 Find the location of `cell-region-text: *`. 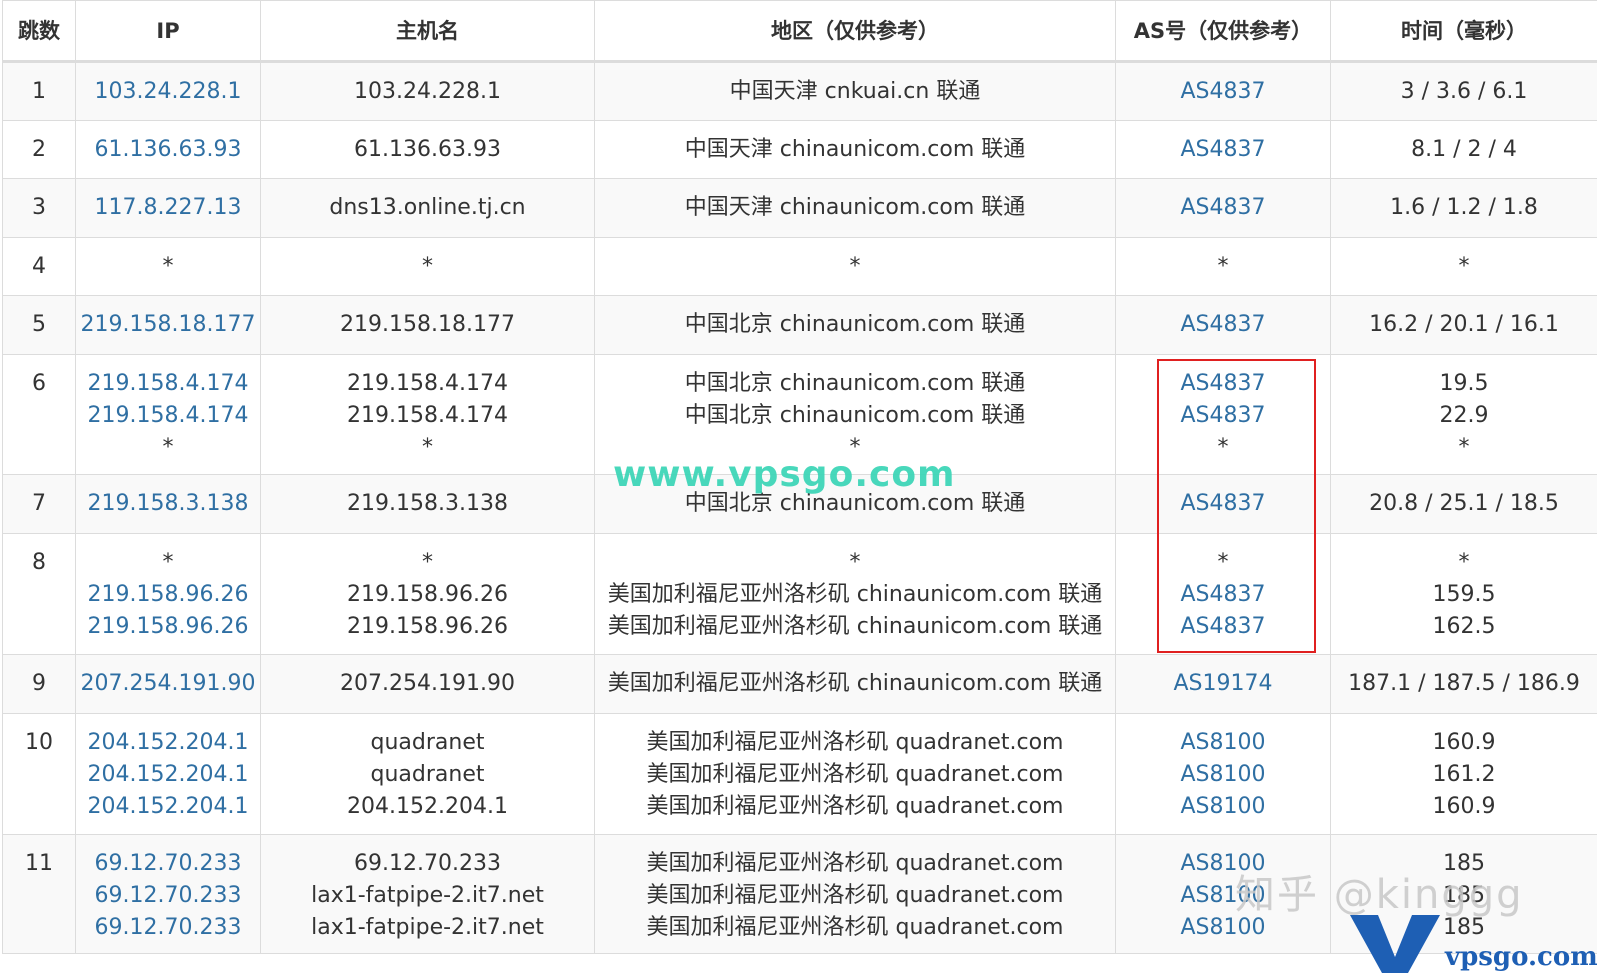

cell-region-text: * is located at coordinates (855, 562).